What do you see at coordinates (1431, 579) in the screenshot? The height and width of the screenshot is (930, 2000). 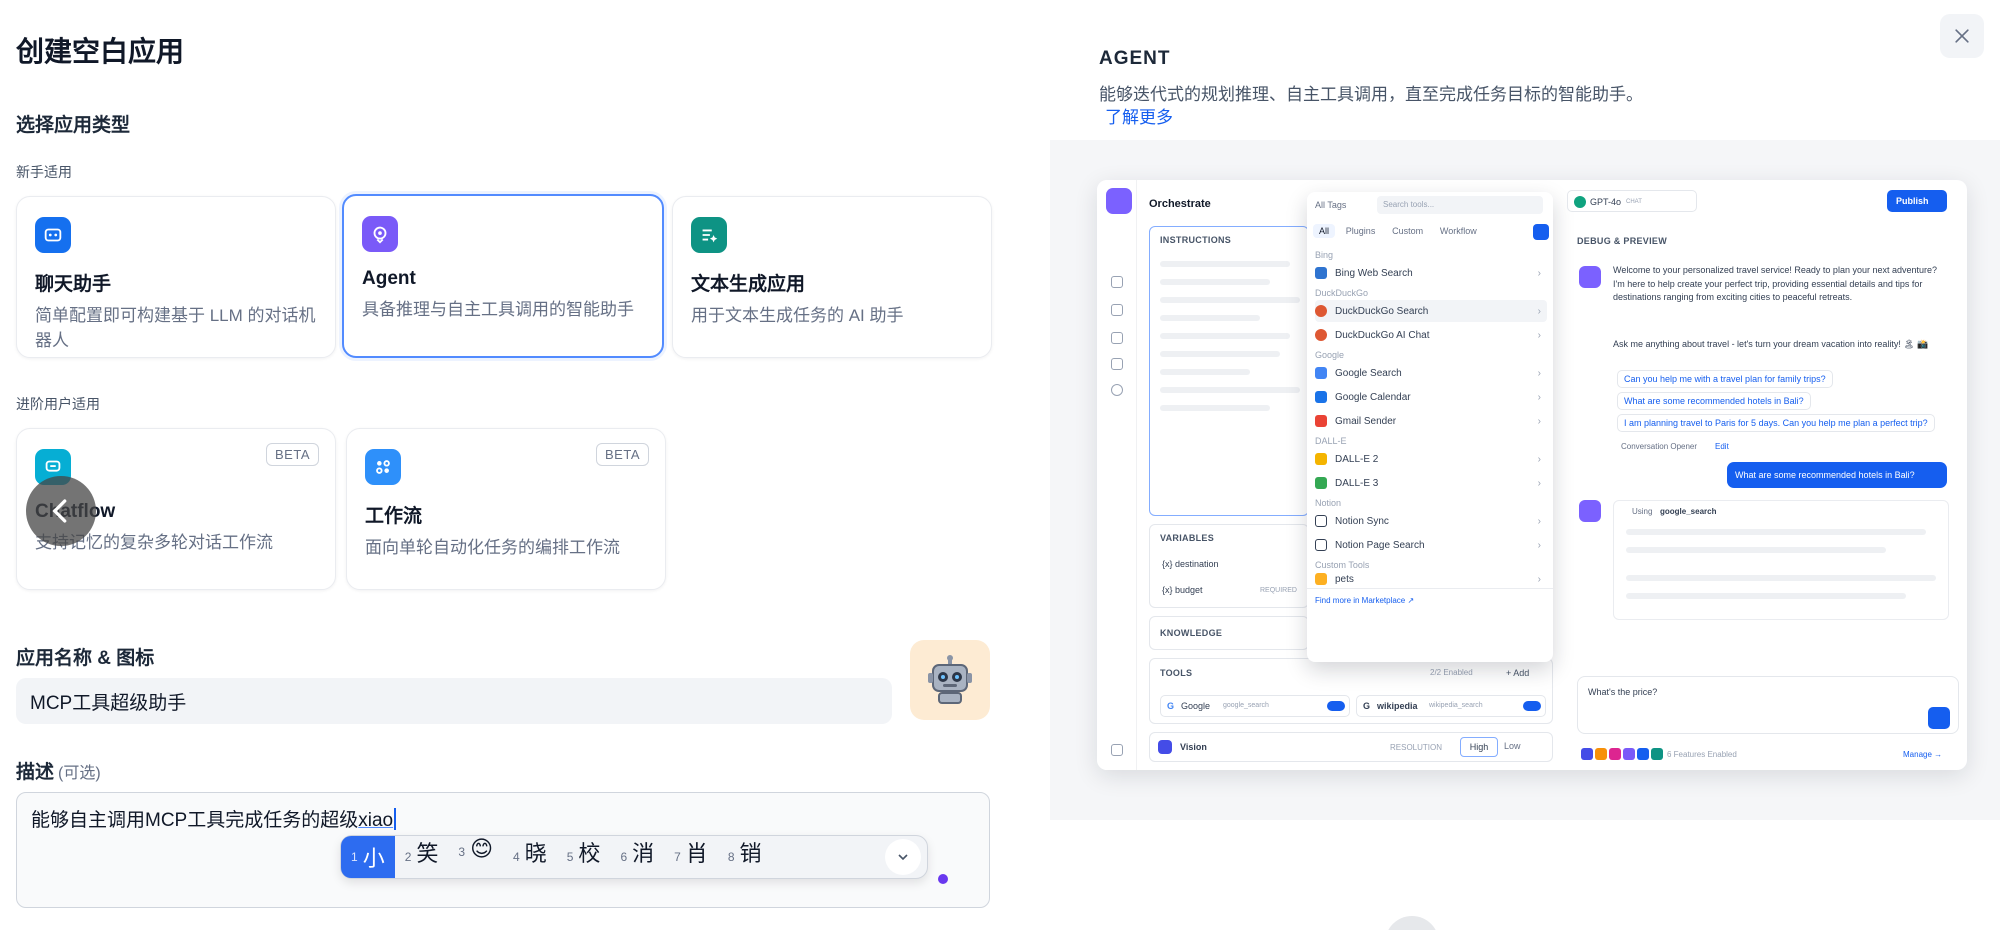 I see `tool-row: pets ›` at bounding box center [1431, 579].